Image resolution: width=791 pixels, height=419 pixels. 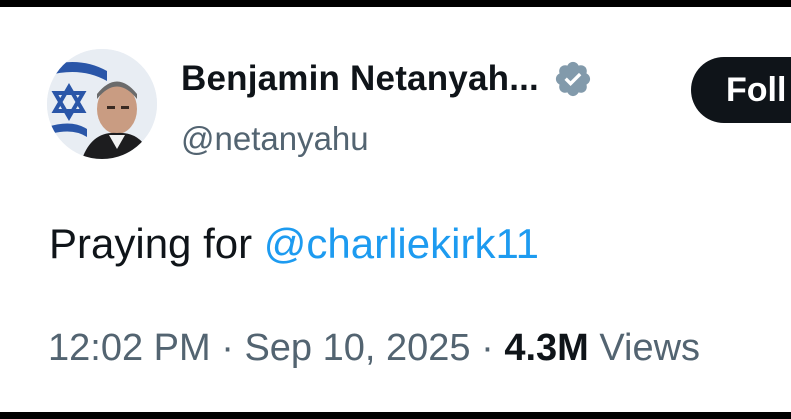 I want to click on tweet-meta: 12:02 PM · Sep 10, 2025 · 4.3M Views, so click(x=374, y=348).